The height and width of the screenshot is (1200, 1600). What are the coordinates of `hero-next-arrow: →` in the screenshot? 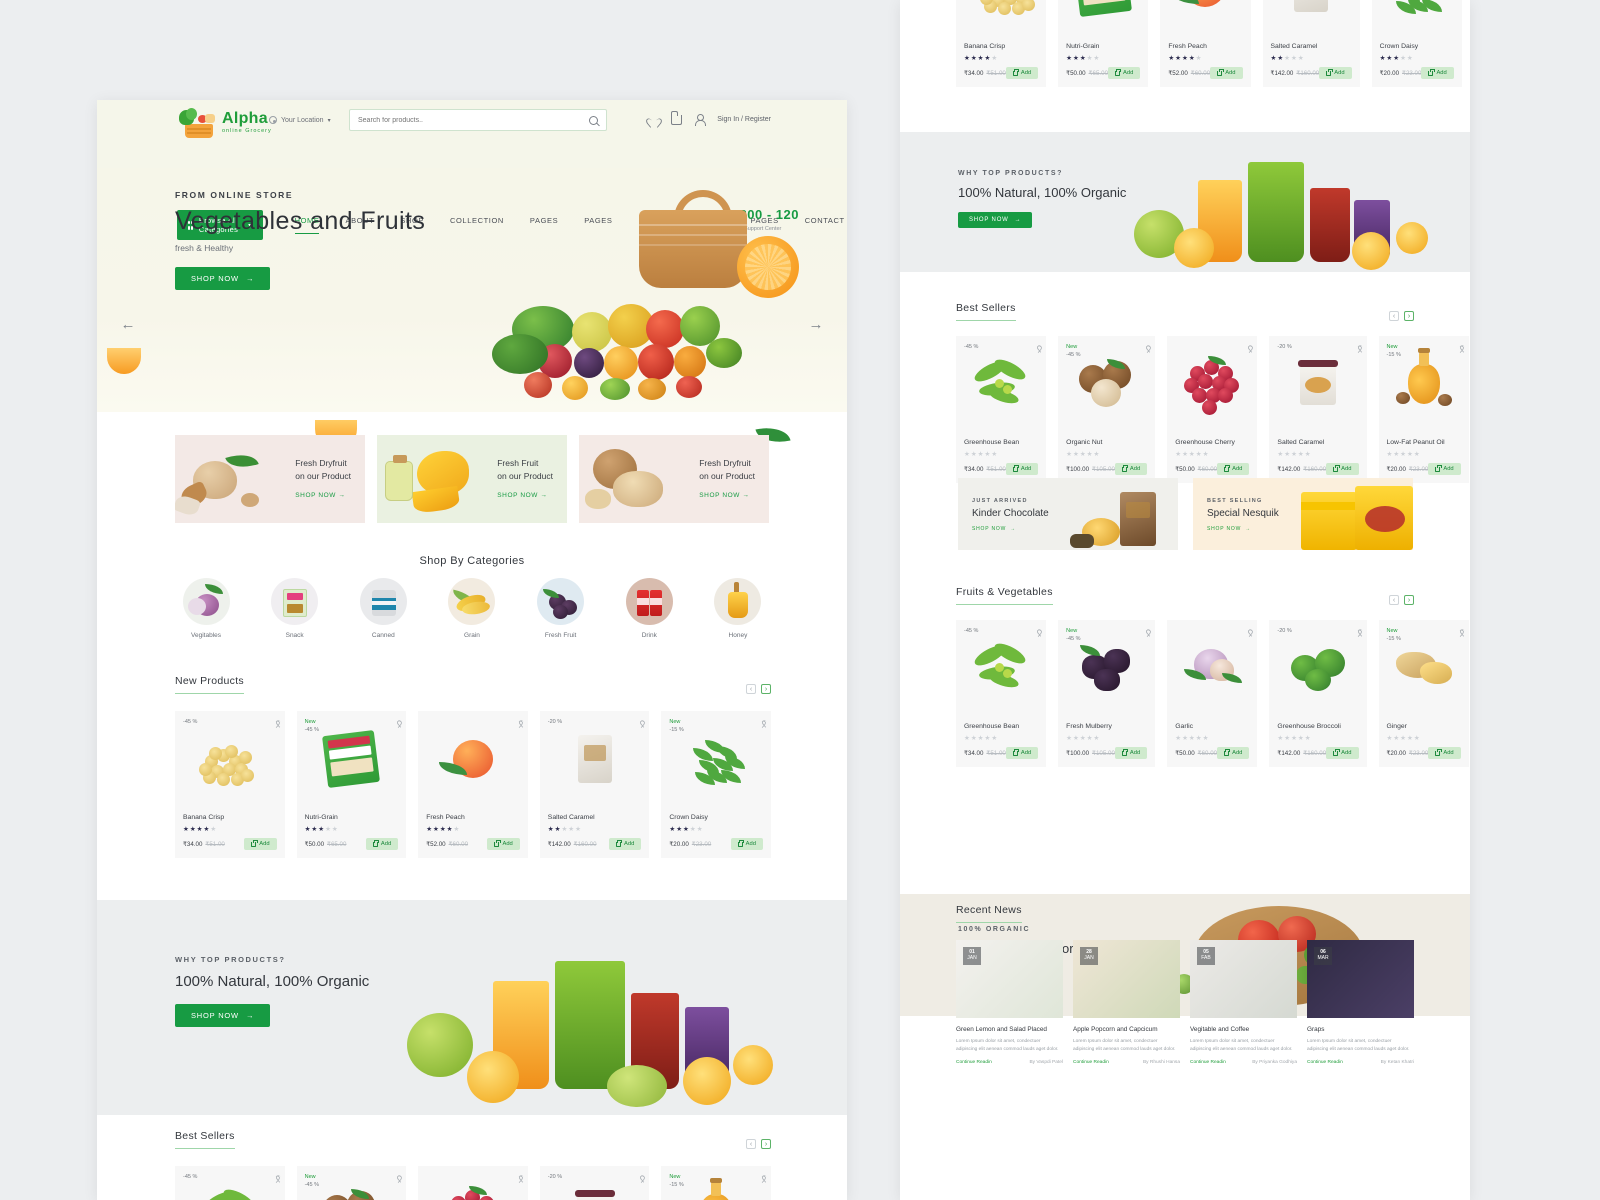 It's located at (816, 324).